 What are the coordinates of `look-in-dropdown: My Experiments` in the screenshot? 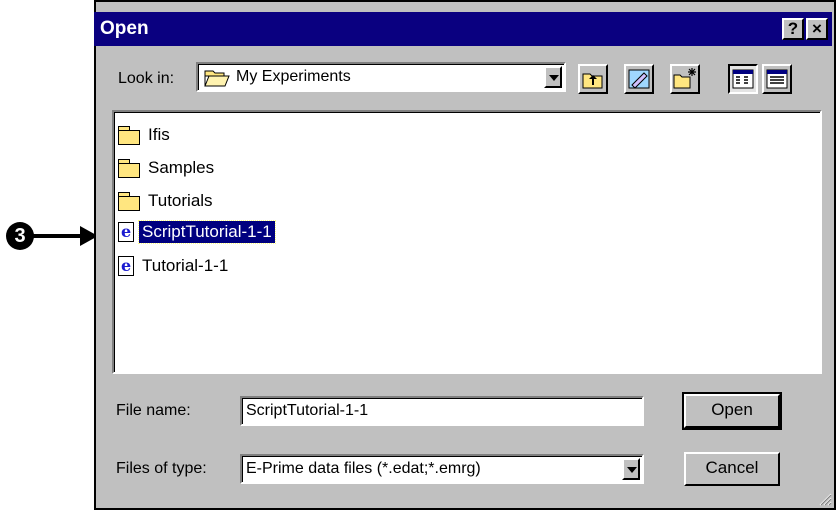 It's located at (381, 77).